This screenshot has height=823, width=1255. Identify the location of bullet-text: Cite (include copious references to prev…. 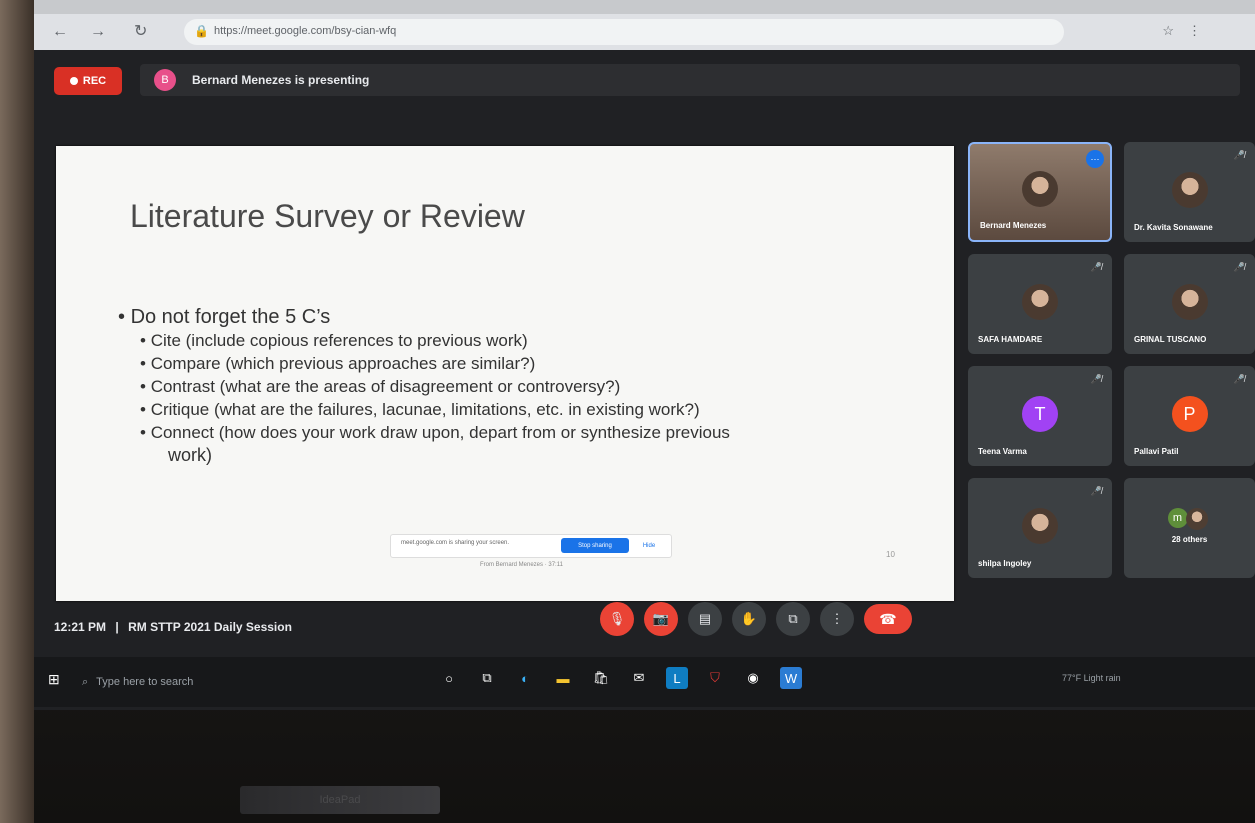
(339, 340).